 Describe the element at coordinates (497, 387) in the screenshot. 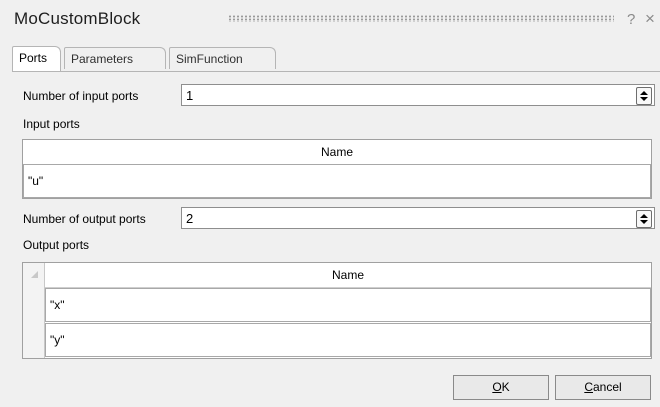

I see `ok-mnemonic: O` at that location.